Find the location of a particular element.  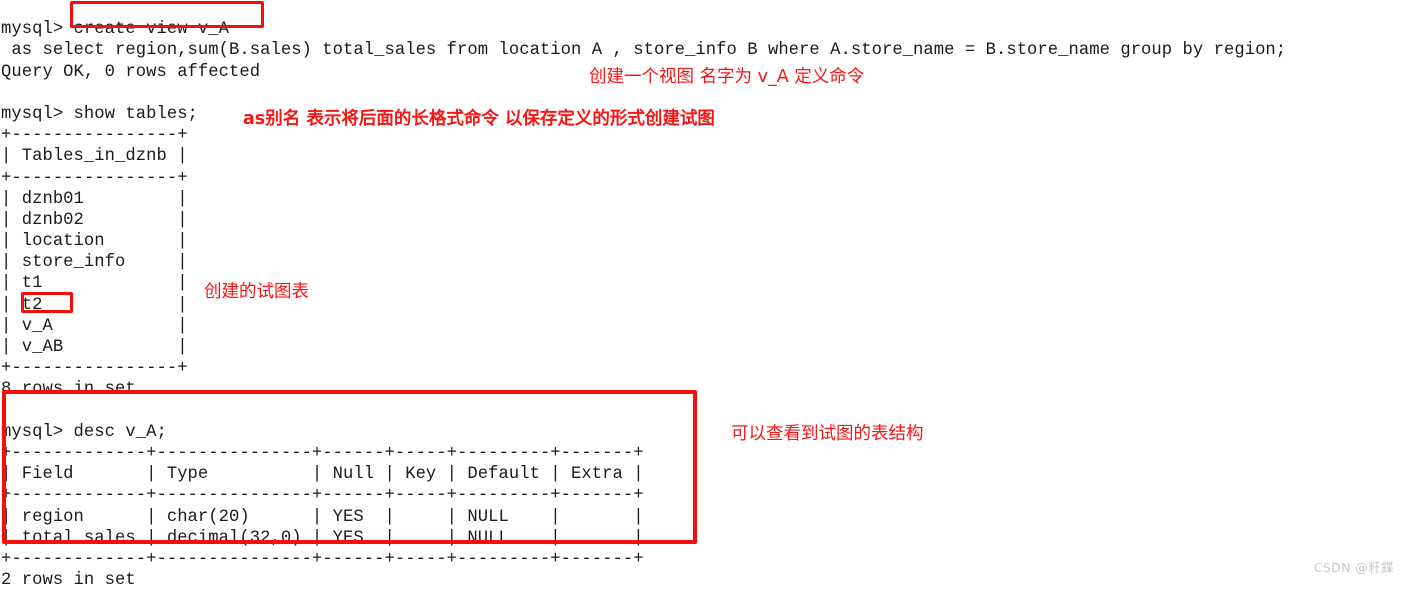

terminal-line: | Tables_in_dznb | is located at coordinates (94, 157).